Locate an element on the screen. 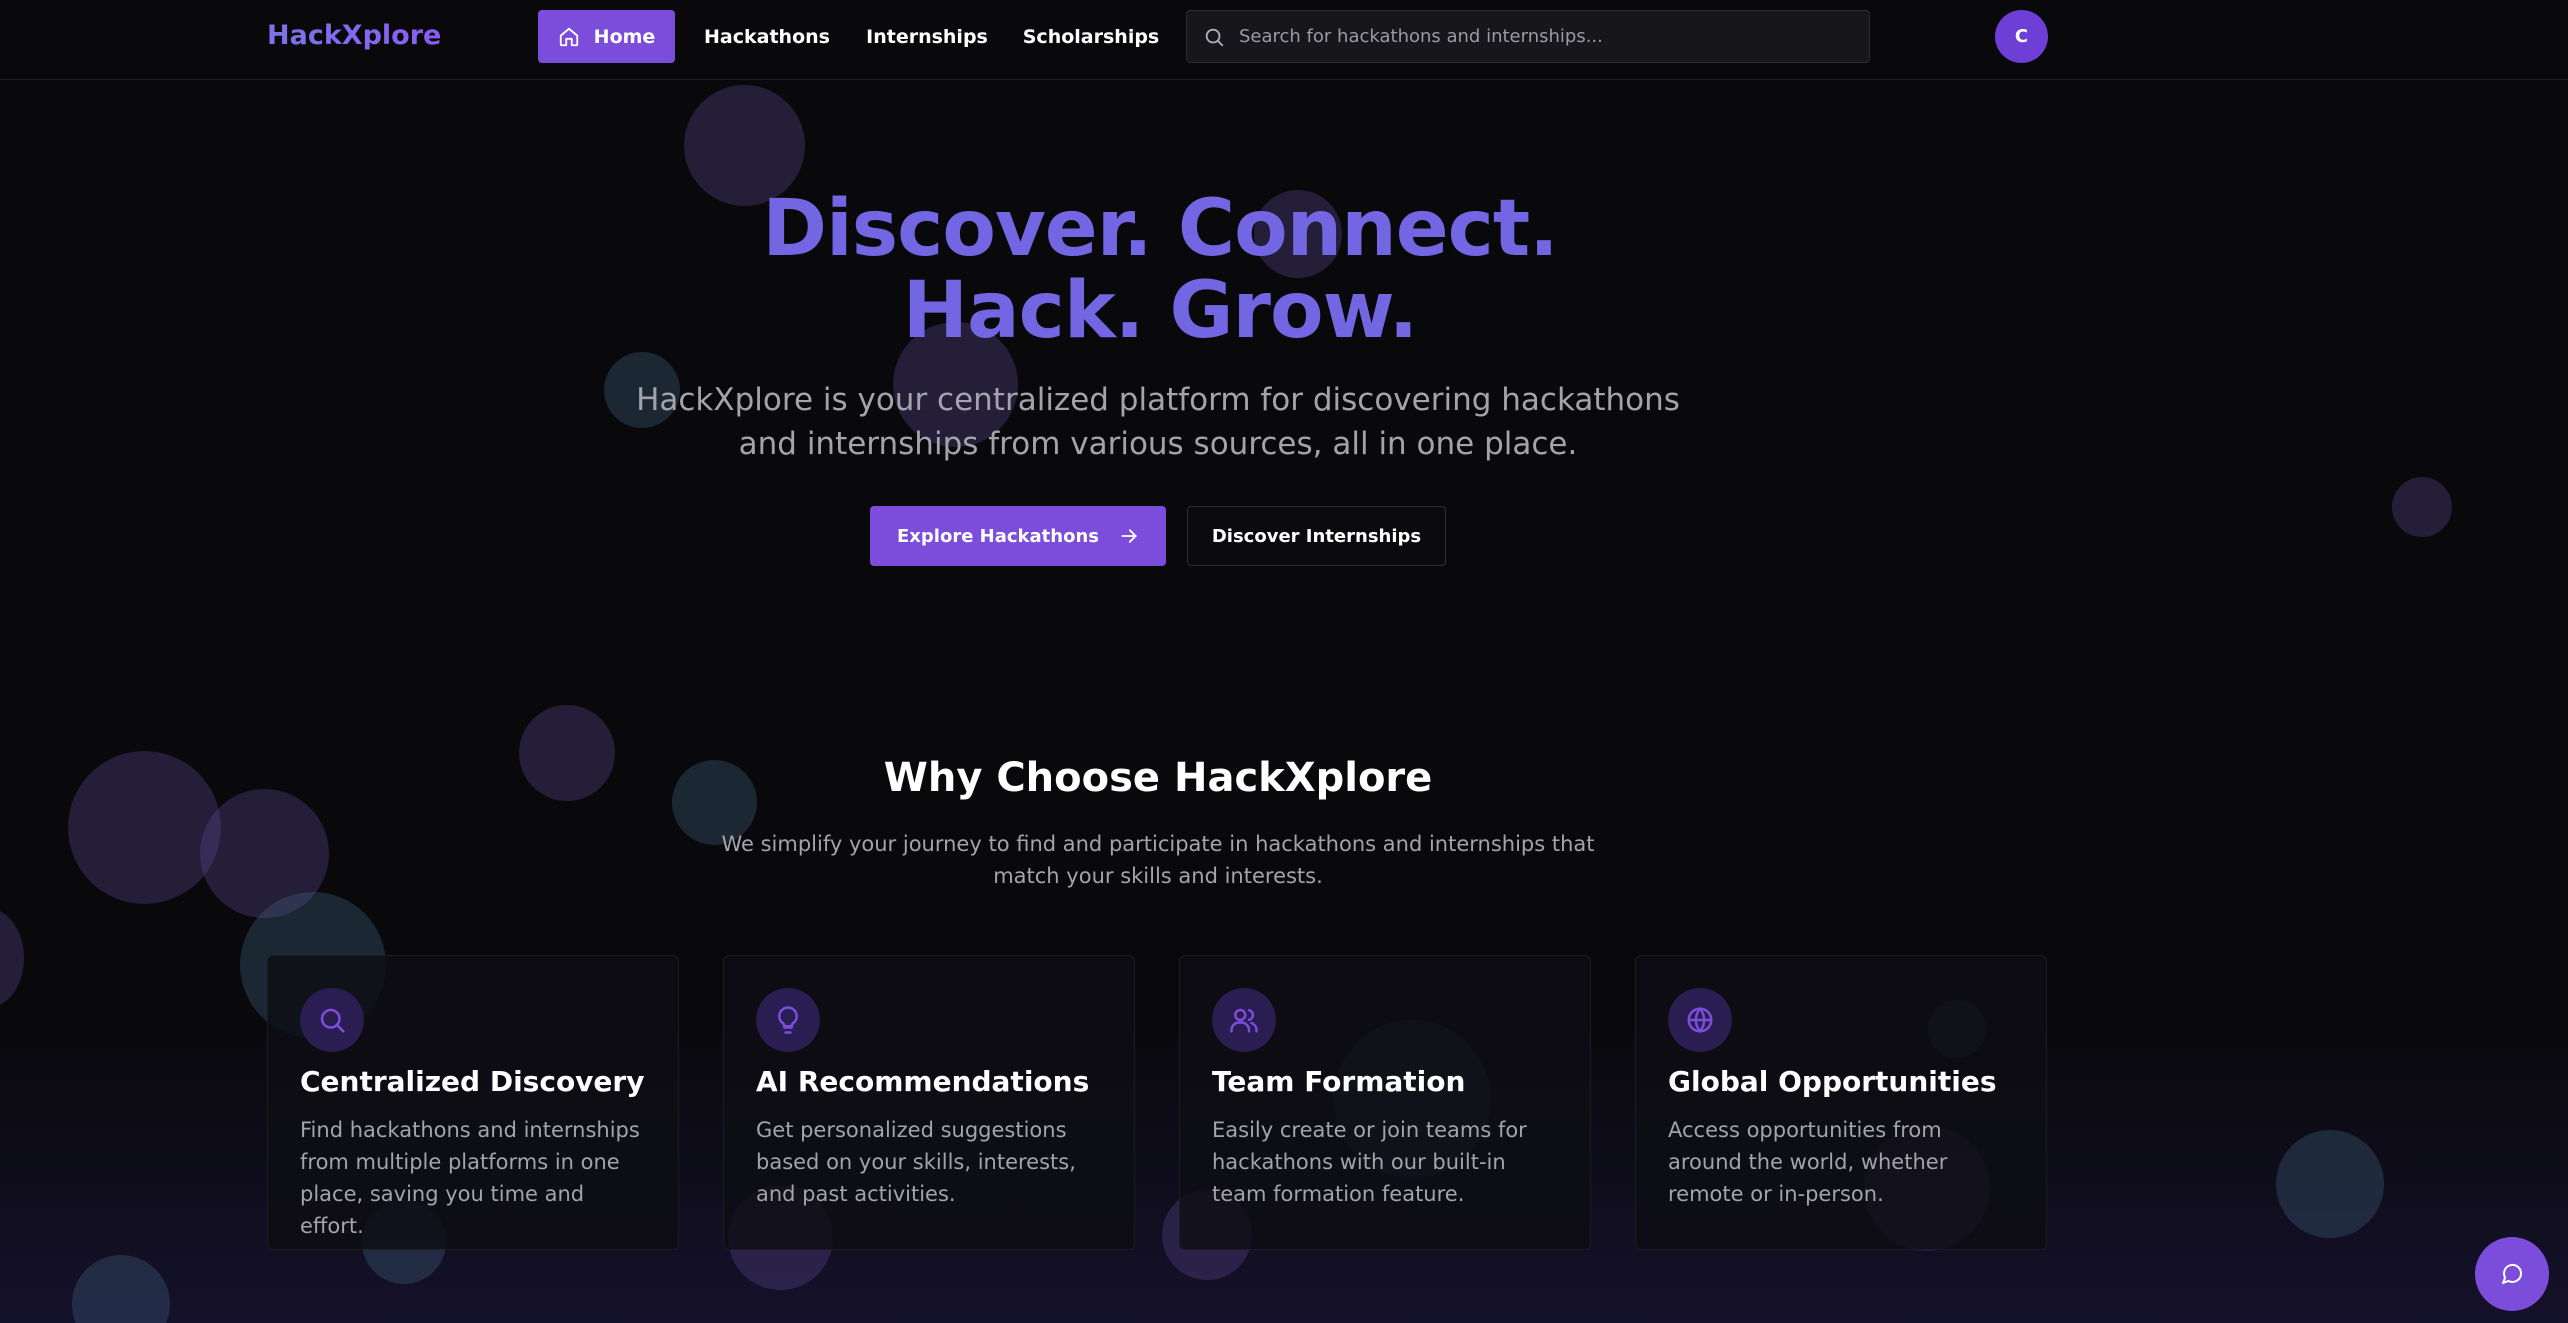 Image resolution: width=2568 pixels, height=1323 pixels. globe-icon is located at coordinates (1700, 1020).